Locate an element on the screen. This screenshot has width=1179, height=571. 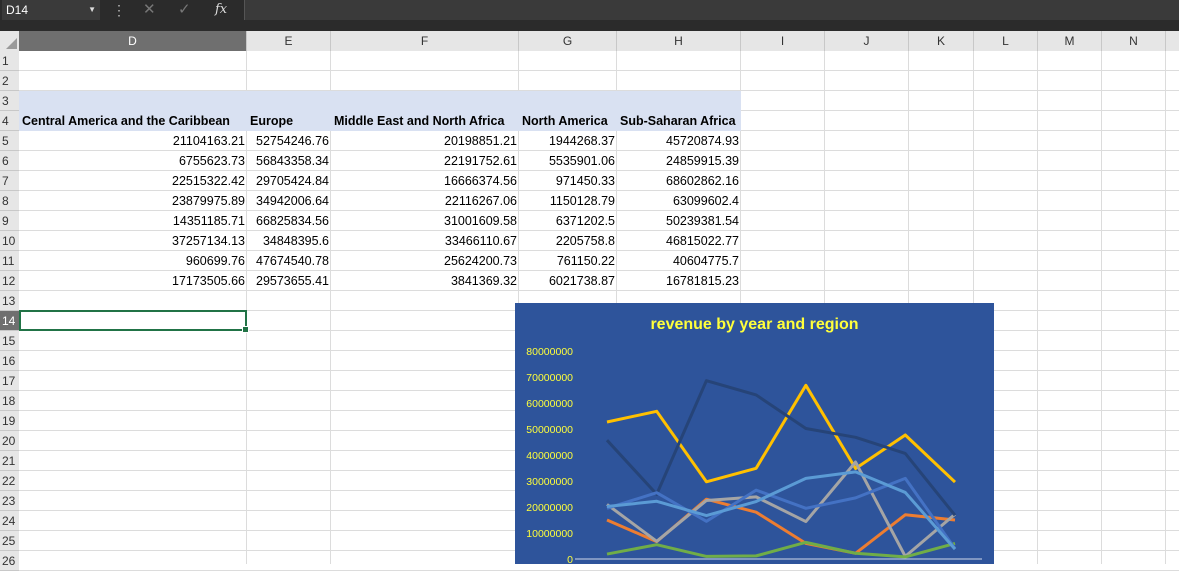
table-cell: 22116267.06 is located at coordinates (425, 201).